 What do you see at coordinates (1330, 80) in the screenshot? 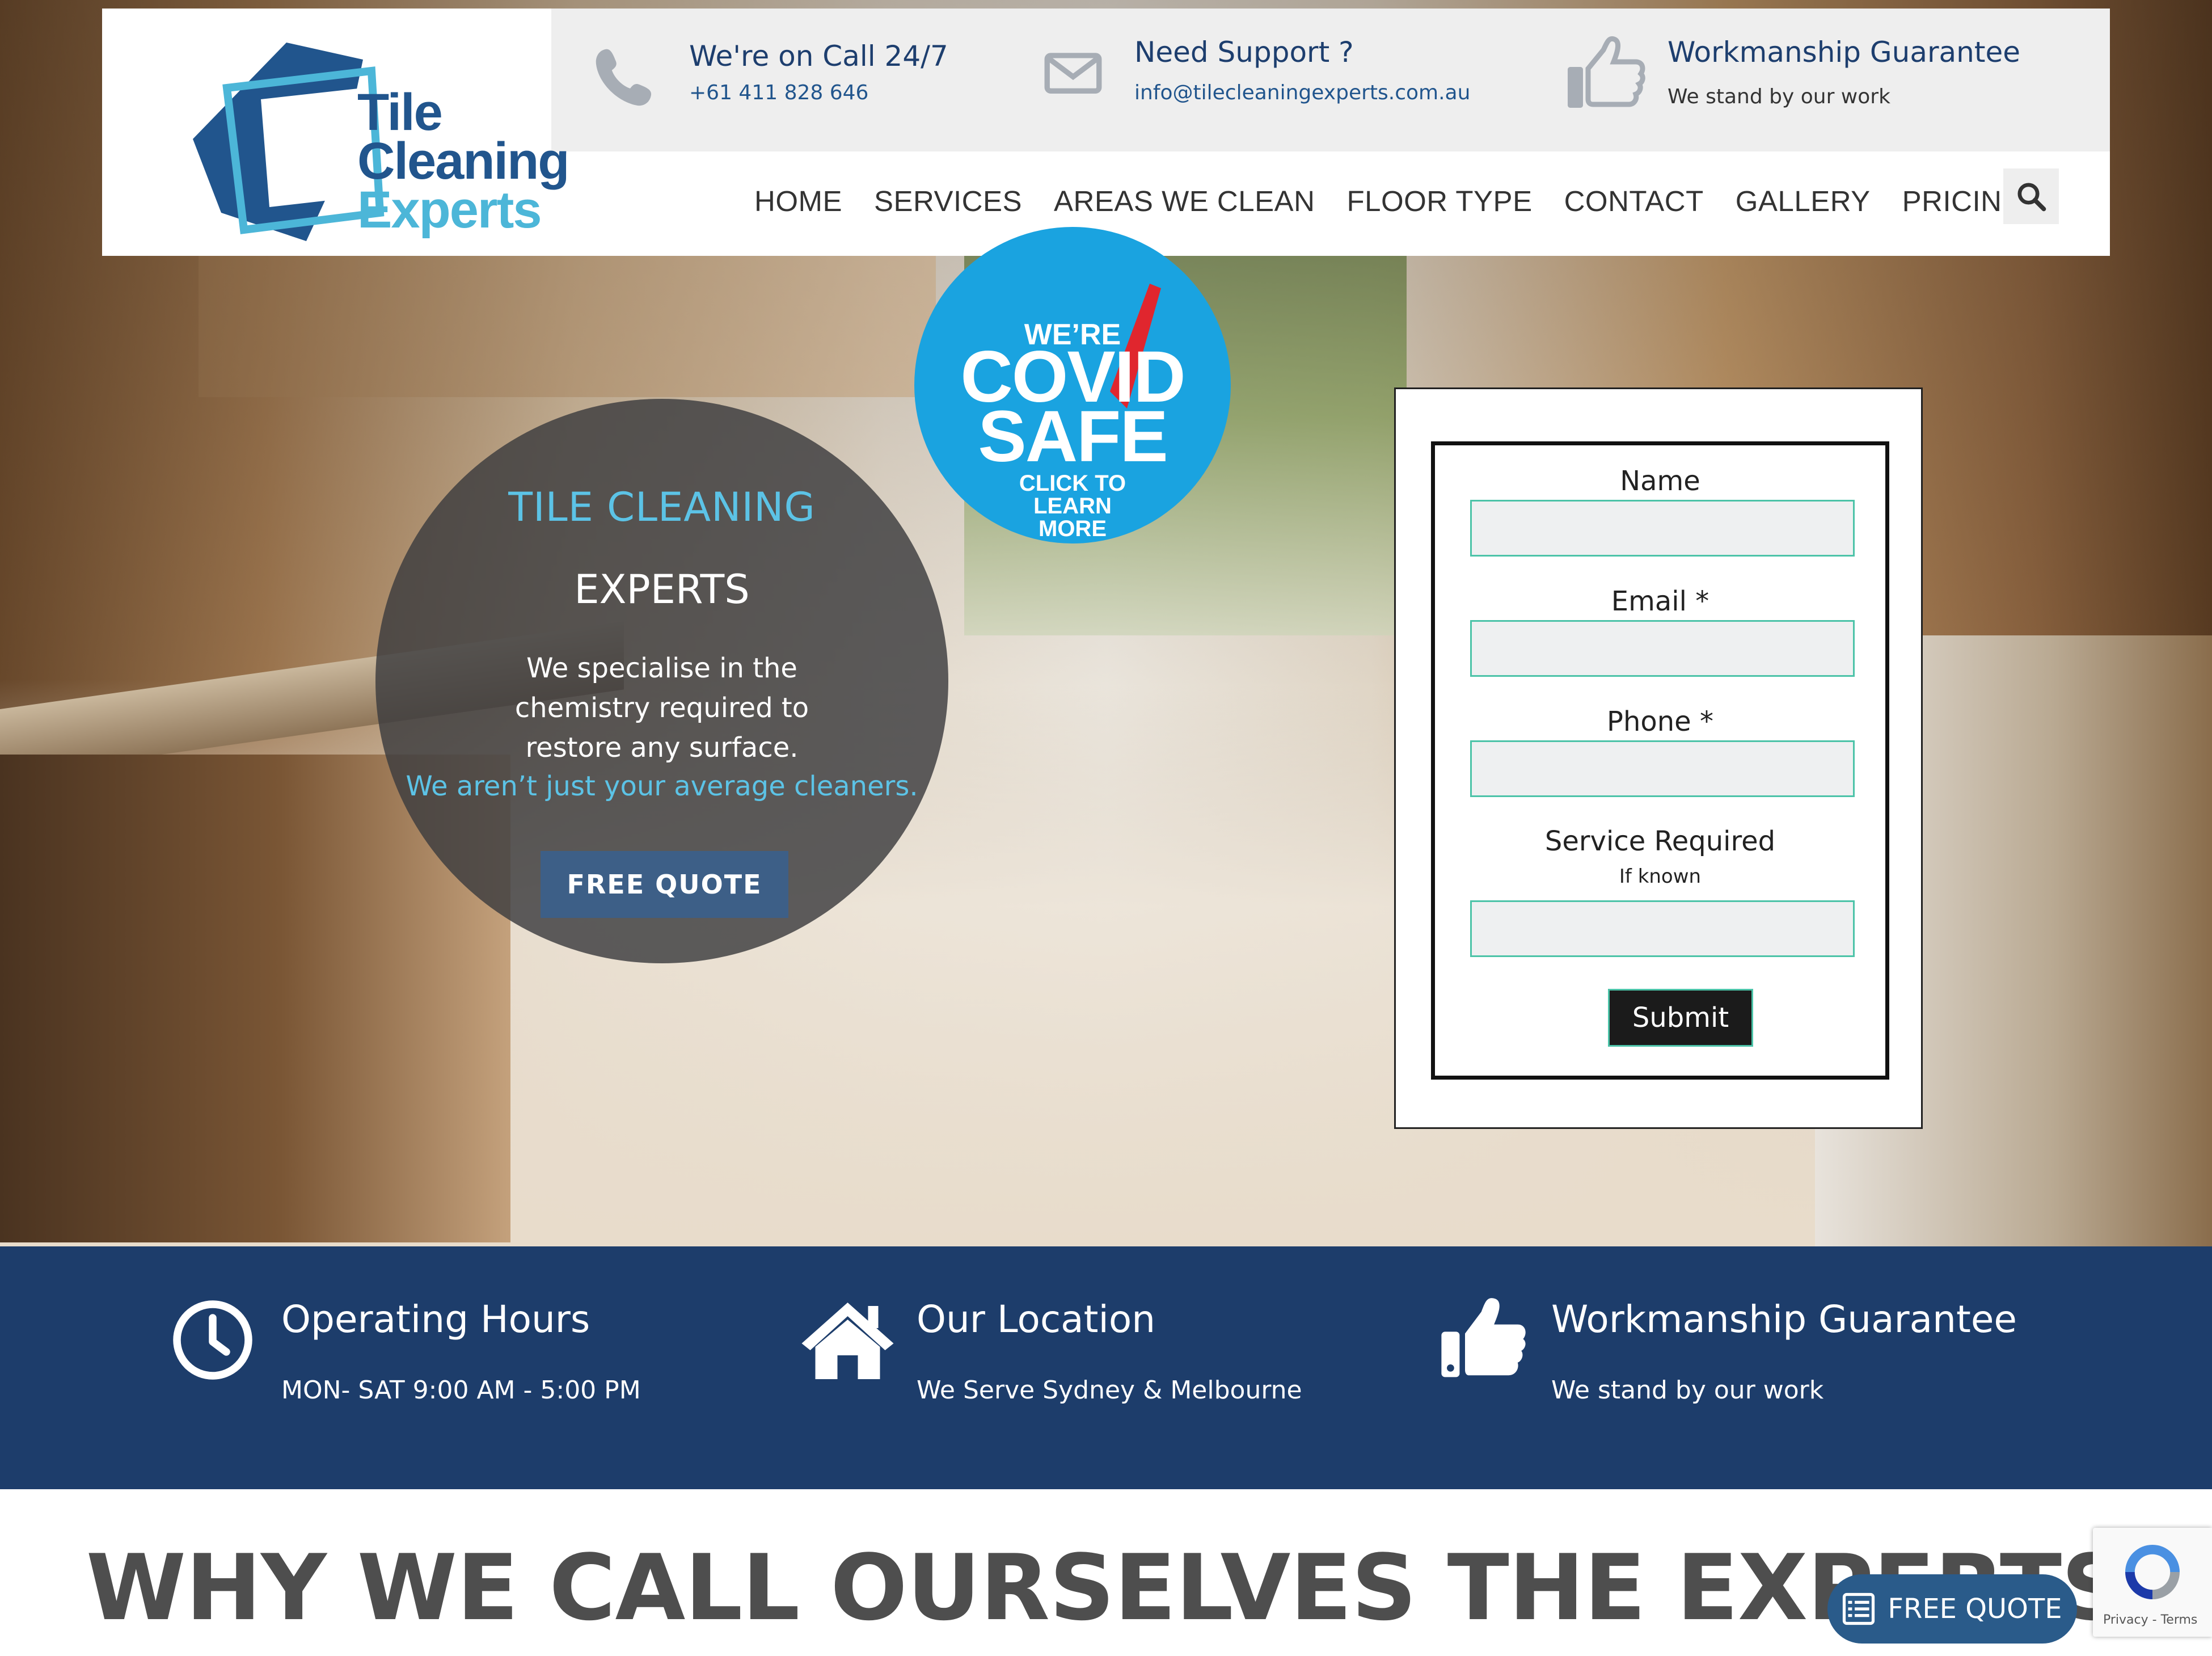
I see `contact-topbar` at bounding box center [1330, 80].